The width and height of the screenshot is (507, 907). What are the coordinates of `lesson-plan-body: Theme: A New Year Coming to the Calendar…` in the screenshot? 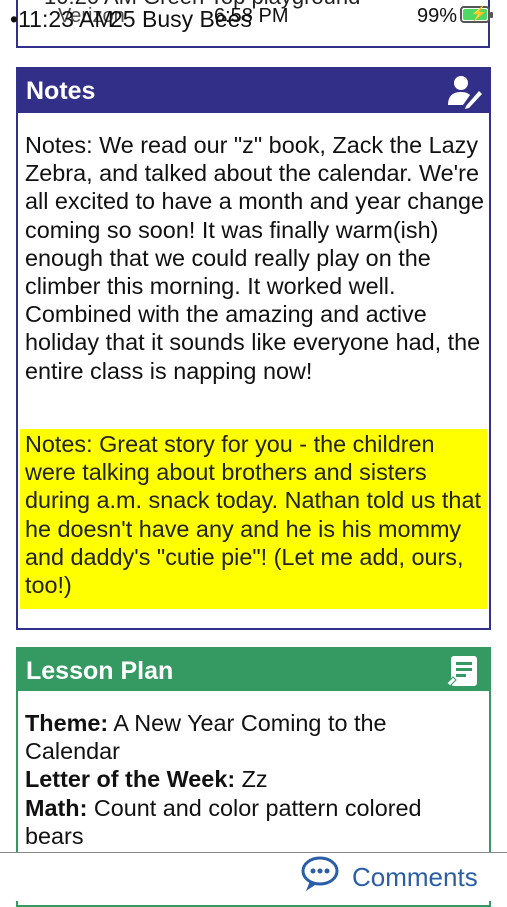 It's located at (255, 779).